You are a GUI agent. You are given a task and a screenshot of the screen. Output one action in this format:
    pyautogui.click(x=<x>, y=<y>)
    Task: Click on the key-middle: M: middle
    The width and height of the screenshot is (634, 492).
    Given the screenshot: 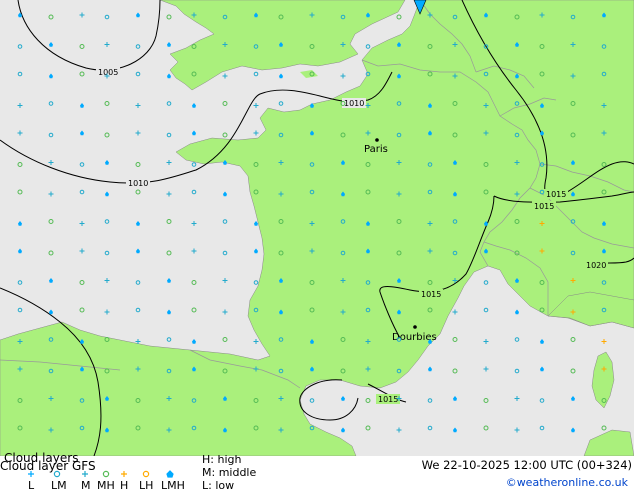 What is the action you would take?
    pyautogui.click(x=229, y=472)
    